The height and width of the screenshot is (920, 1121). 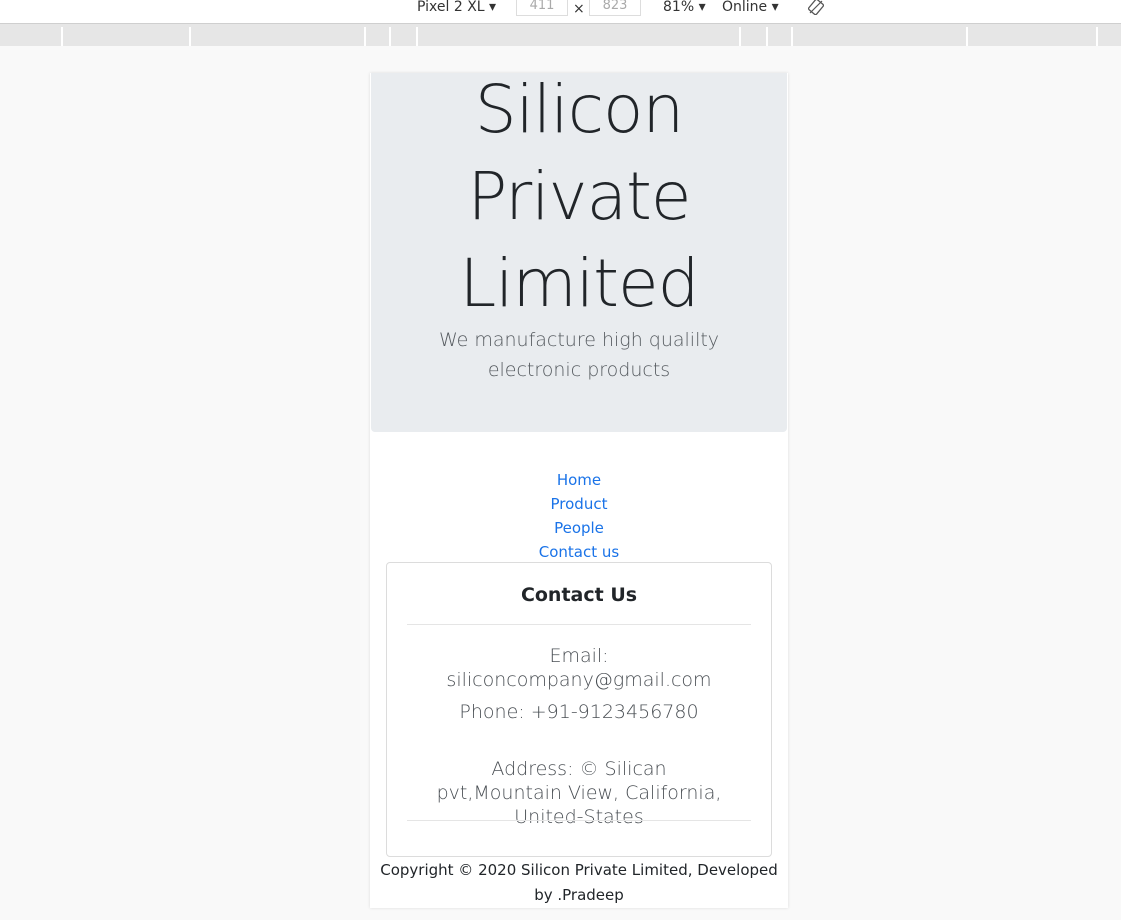 I want to click on devtools-device-toolbar: Pixel 2 XL ▾ 411 × 823 81% ▾ Online ▾, so click(x=560, y=12).